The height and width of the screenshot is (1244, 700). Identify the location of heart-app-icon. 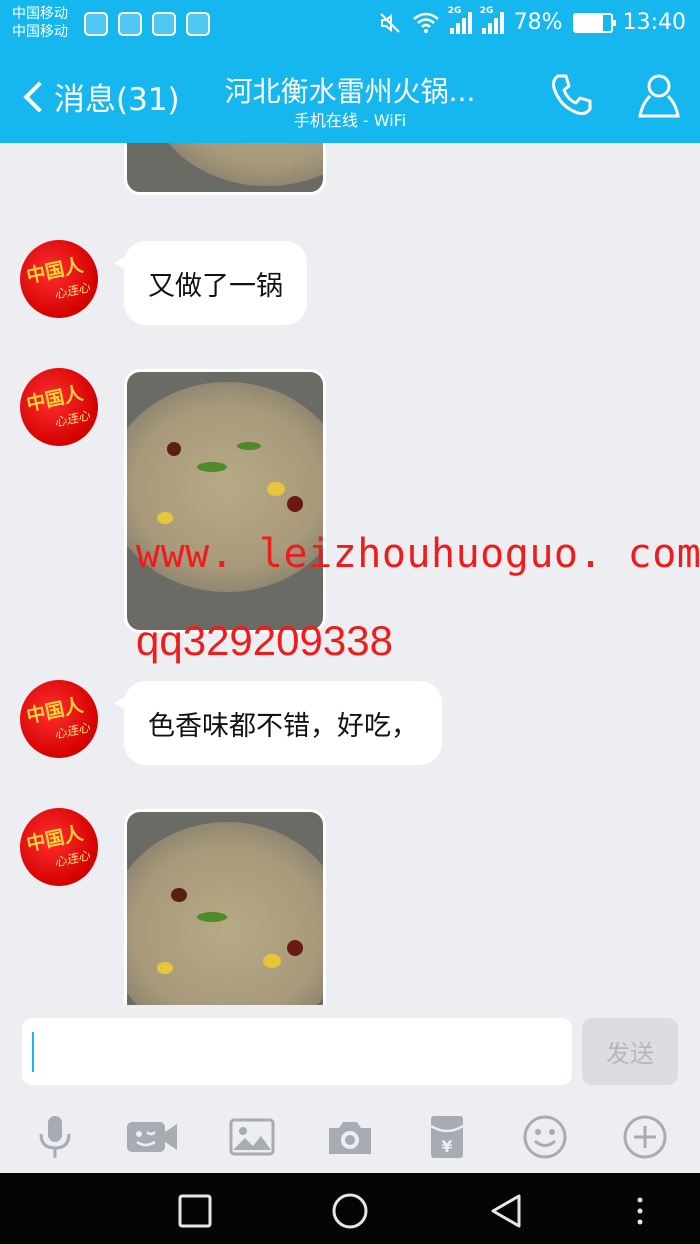
(130, 24).